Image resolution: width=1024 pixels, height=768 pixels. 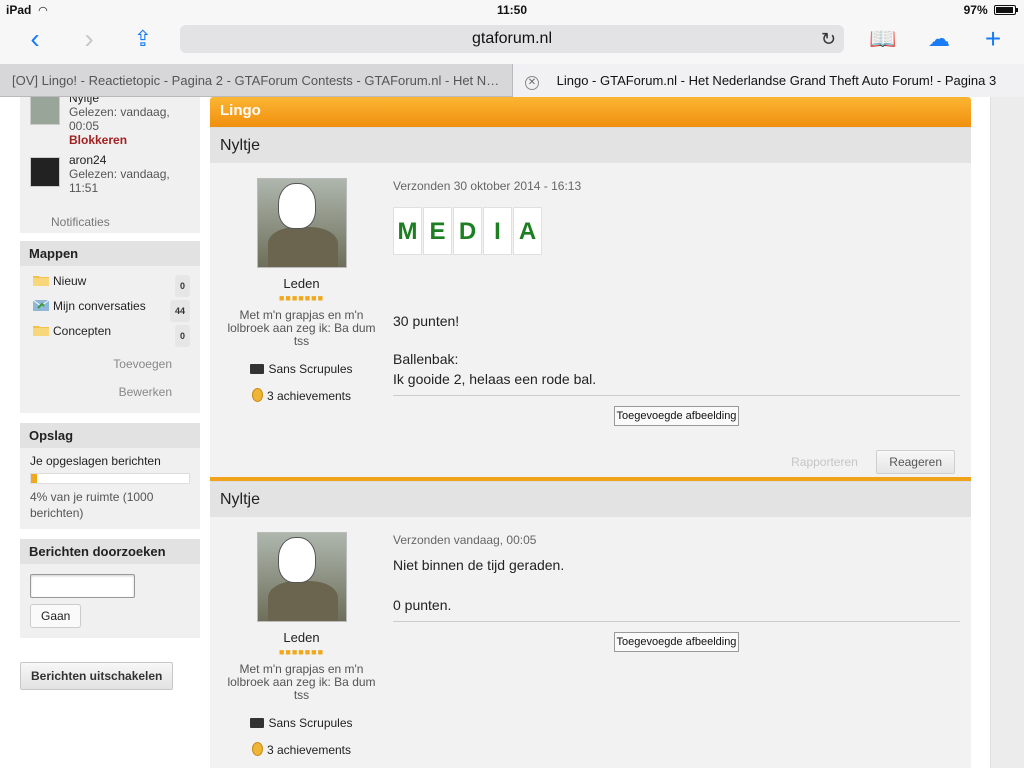 I want to click on edit-folders-link: Bewerken, so click(x=110, y=395).